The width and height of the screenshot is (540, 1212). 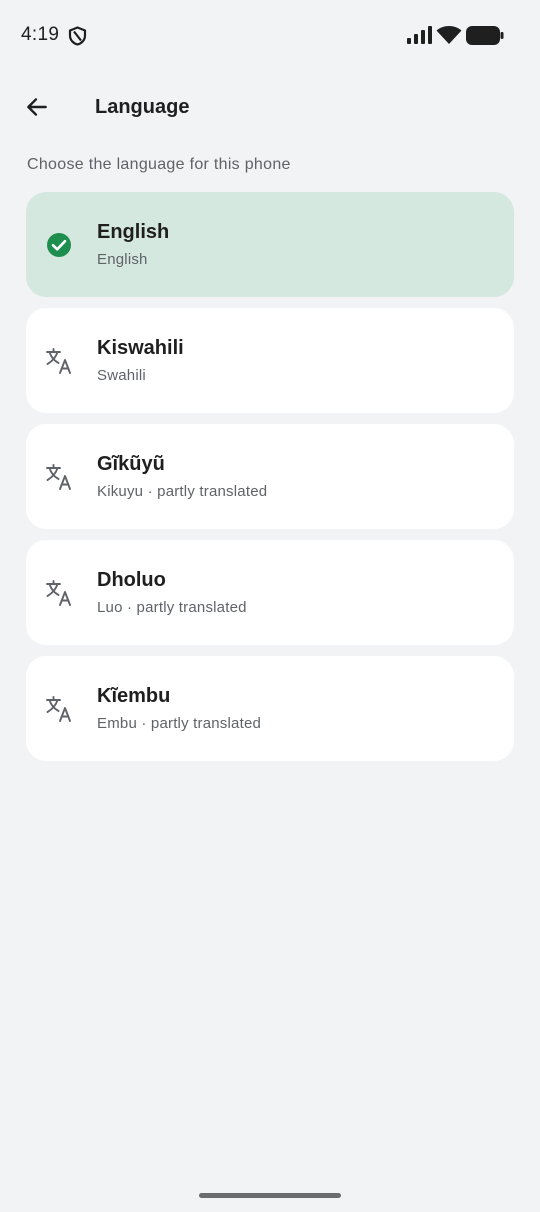 I want to click on language-subtitle-text: Luo · partly translated, so click(x=172, y=607).